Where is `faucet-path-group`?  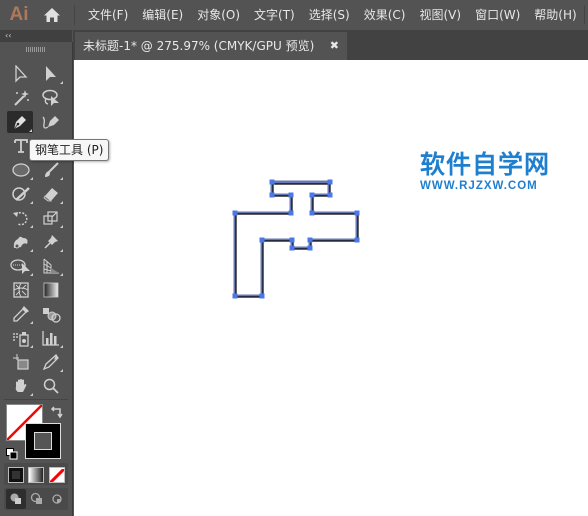
faucet-path-group is located at coordinates (296, 239).